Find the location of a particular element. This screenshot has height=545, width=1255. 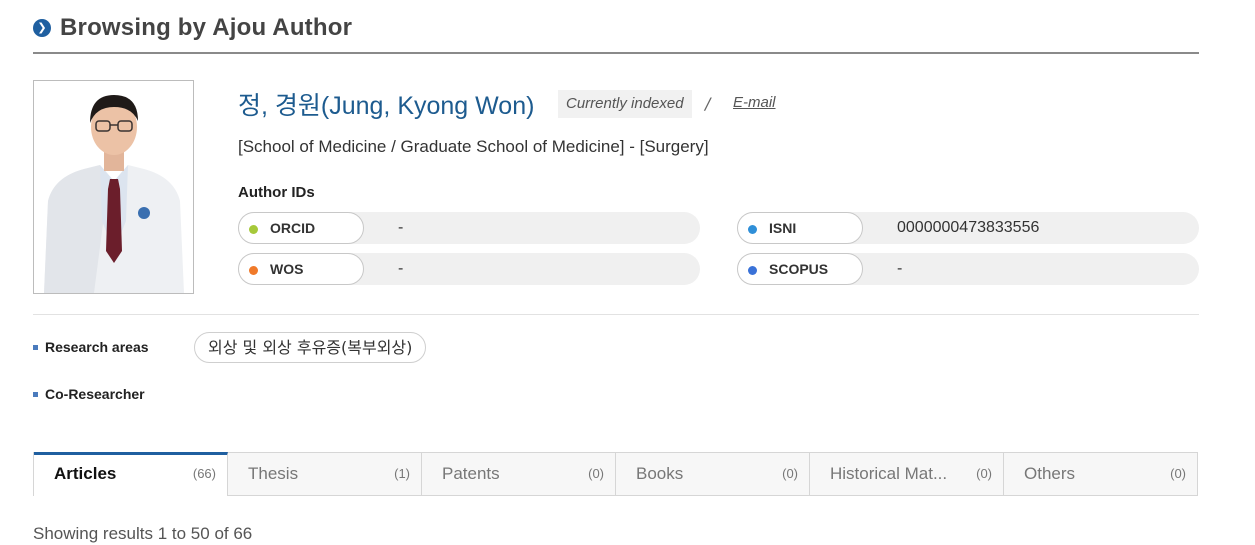

scopus-dot-icon is located at coordinates (752, 270).